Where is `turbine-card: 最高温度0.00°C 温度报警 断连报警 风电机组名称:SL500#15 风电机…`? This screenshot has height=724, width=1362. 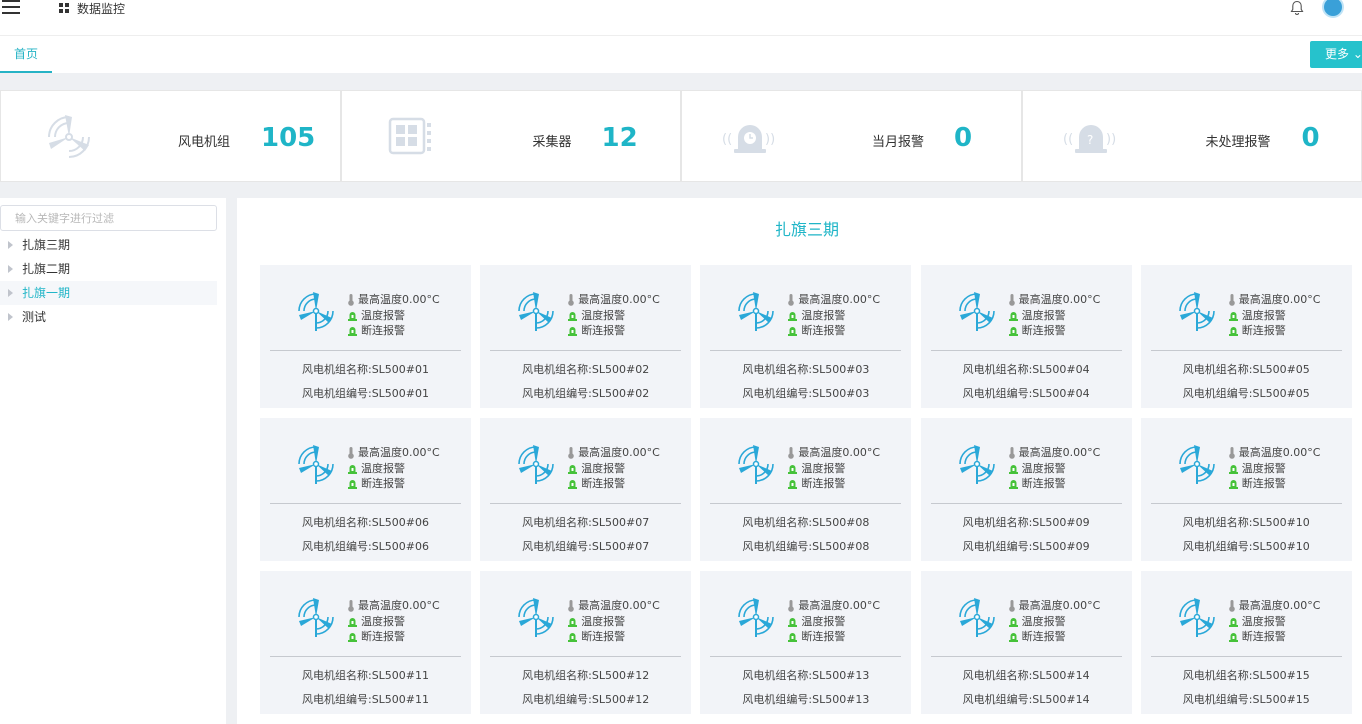
turbine-card: 最高温度0.00°C 温度报警 断连报警 风电机组名称:SL500#15 风电机… is located at coordinates (1246, 642).